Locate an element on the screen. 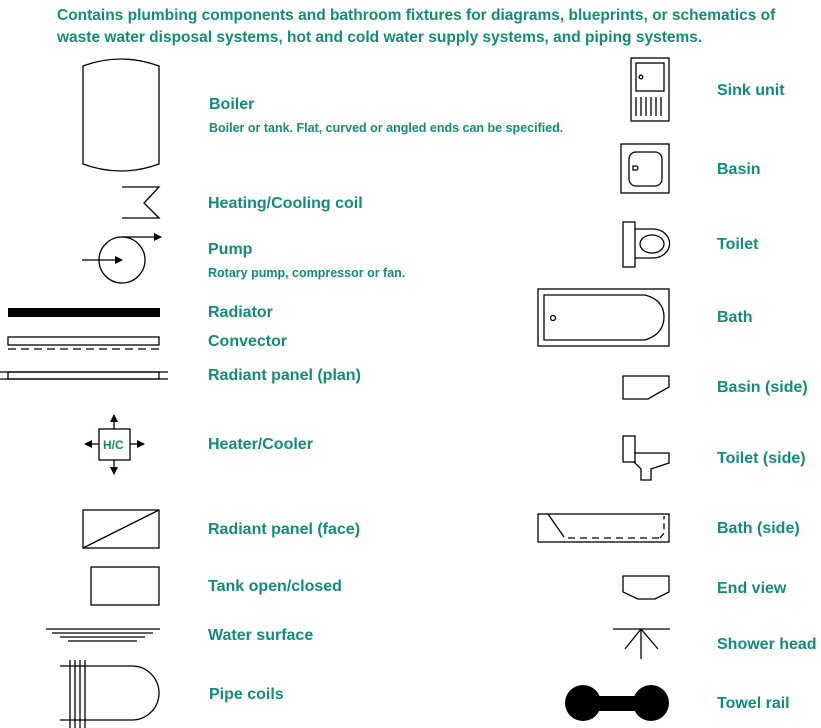 The image size is (821, 728). convector-icon is located at coordinates (83, 343).